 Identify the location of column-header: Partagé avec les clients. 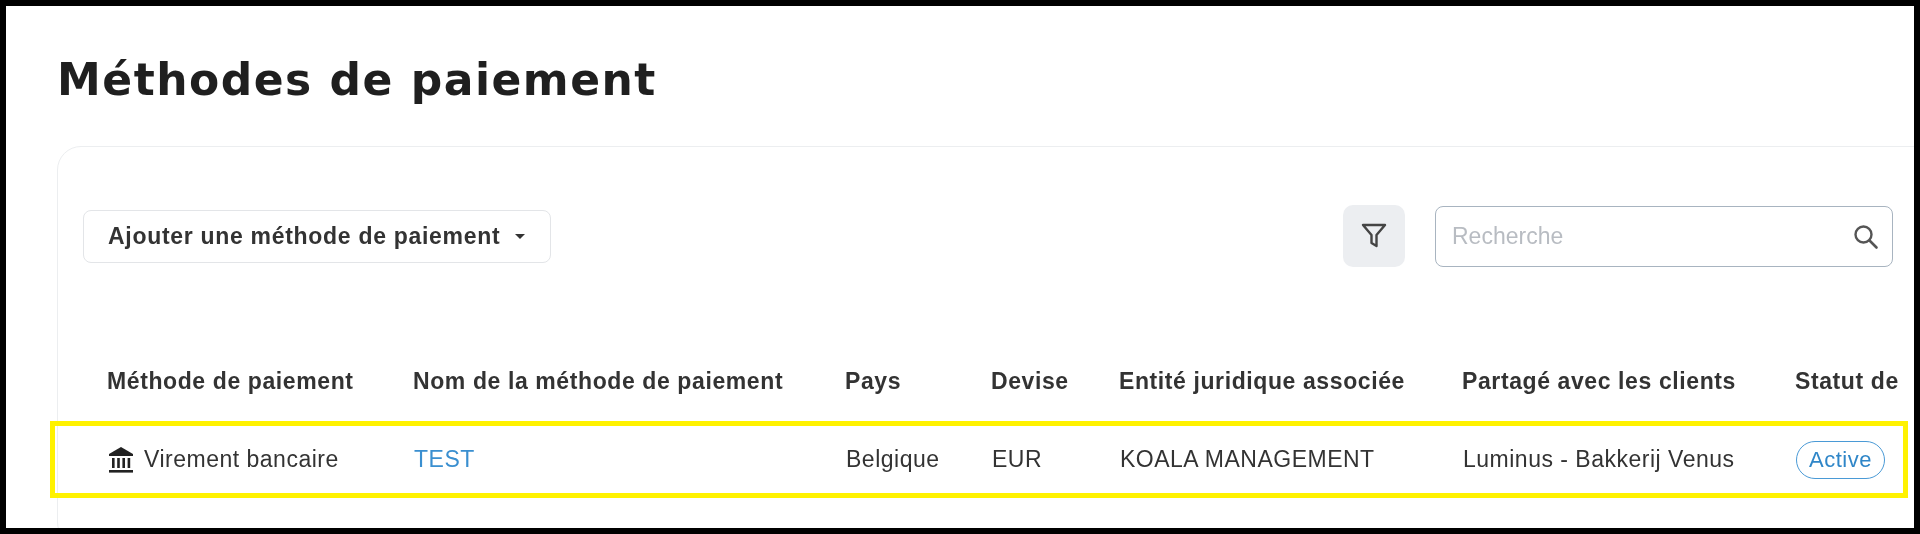
(1599, 381).